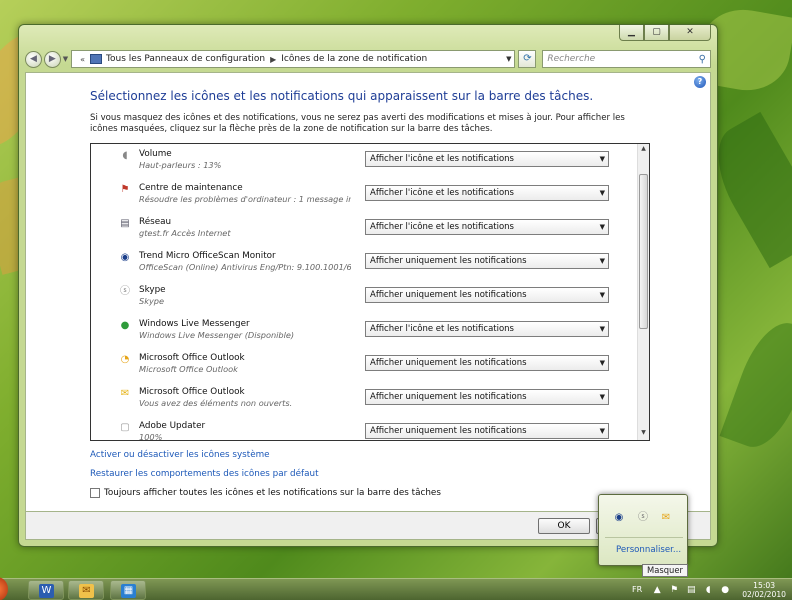  Describe the element at coordinates (152, 290) in the screenshot. I see `item-name: Skype` at that location.